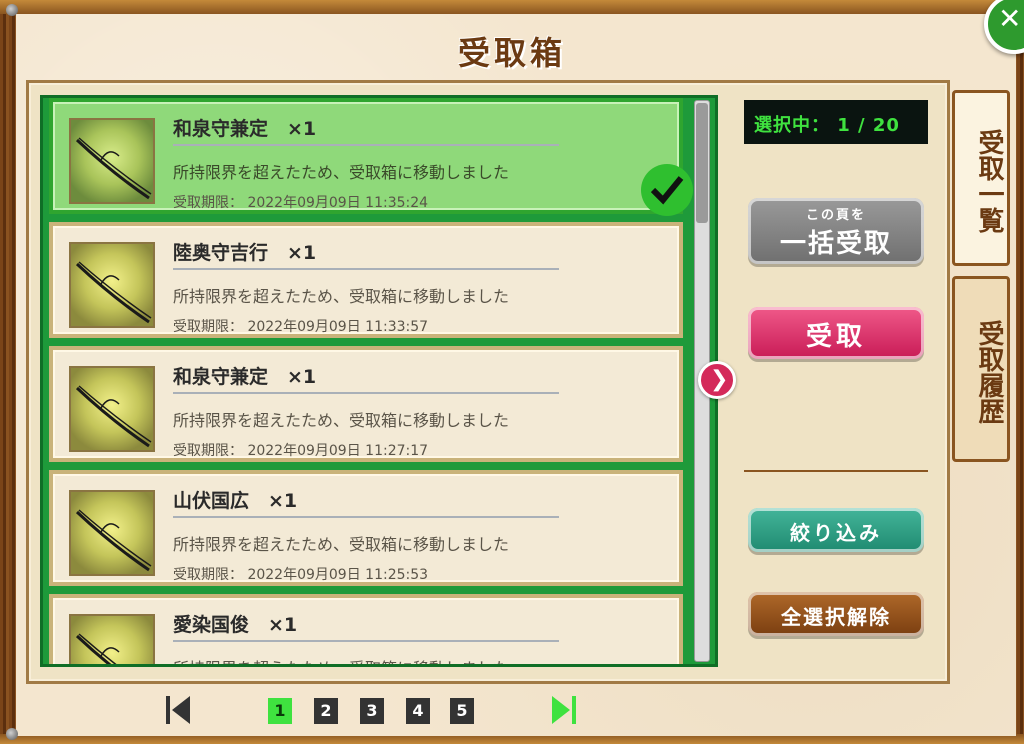 The width and height of the screenshot is (1024, 744). Describe the element at coordinates (702, 163) in the screenshot. I see `scrollbar-thumb` at that location.